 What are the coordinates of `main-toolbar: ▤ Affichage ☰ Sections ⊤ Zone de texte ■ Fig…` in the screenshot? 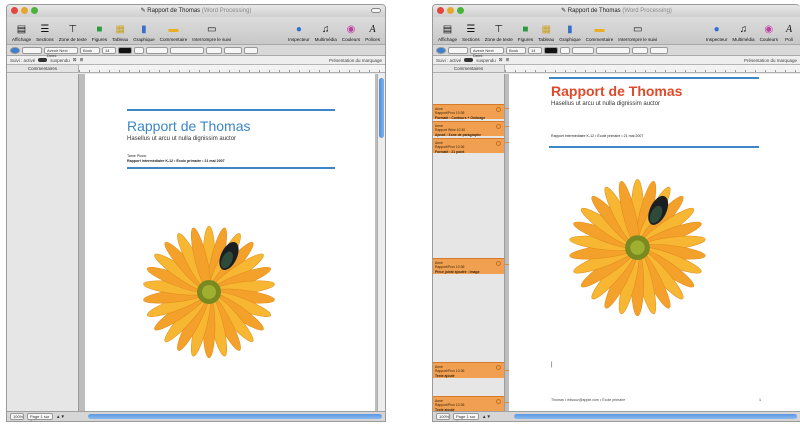 It's located at (616, 31).